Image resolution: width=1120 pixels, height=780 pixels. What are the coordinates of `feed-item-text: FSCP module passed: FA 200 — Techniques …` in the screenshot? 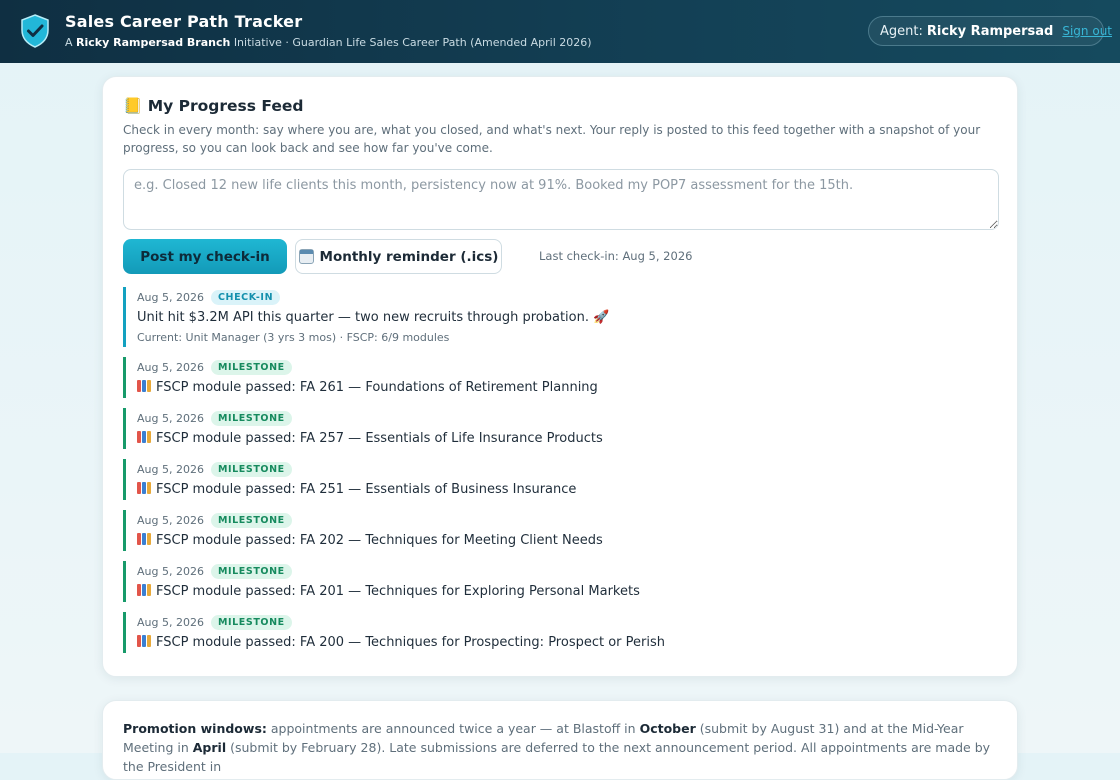 It's located at (568, 642).